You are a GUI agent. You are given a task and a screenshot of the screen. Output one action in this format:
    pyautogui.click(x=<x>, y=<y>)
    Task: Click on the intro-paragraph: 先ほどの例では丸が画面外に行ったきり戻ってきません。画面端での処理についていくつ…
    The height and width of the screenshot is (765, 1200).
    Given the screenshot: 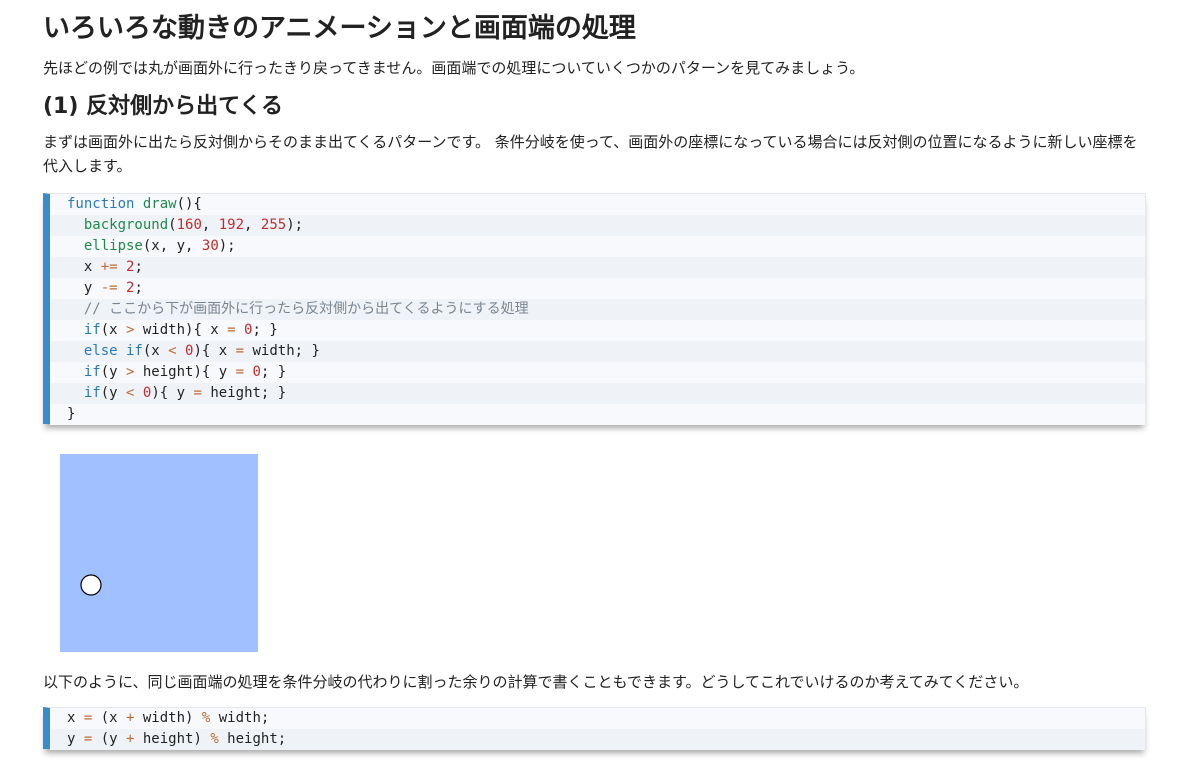 What is the action you would take?
    pyautogui.click(x=454, y=68)
    